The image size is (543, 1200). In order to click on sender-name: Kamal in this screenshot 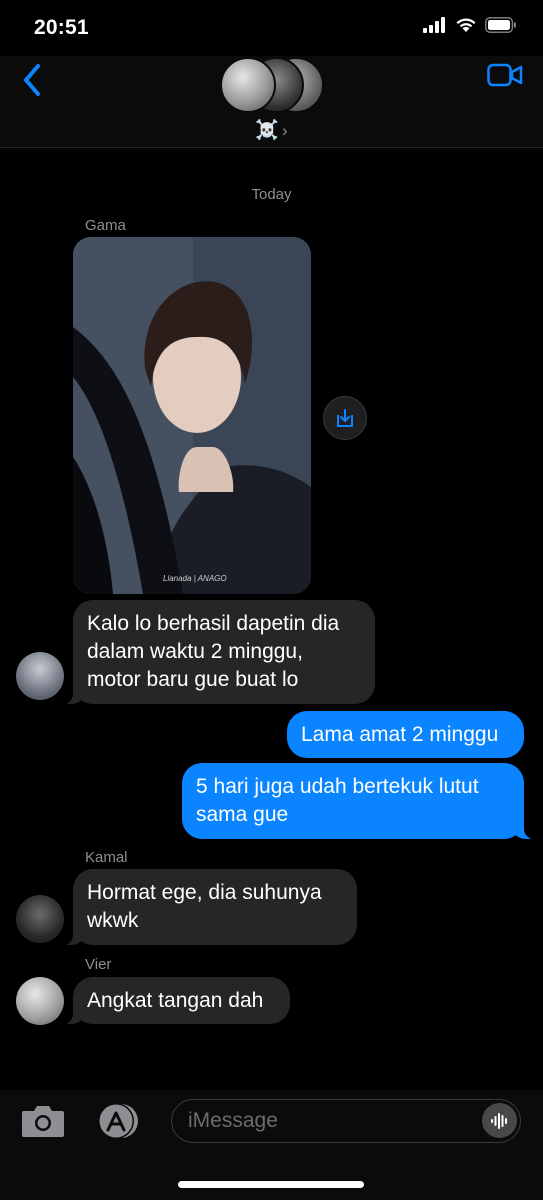, I will do `click(106, 857)`.